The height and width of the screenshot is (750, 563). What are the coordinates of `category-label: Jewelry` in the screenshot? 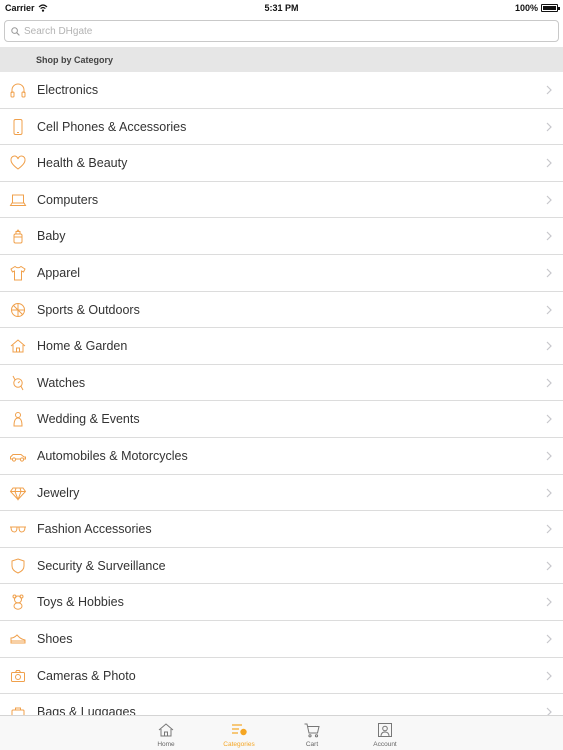 It's located at (58, 492).